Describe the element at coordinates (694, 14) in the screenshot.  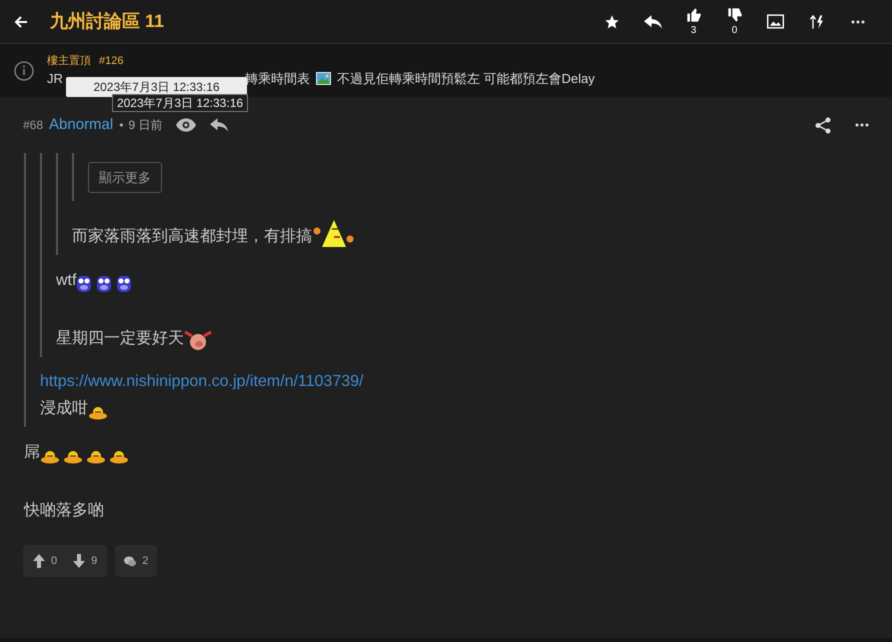
I see `thumbs-up-icon` at that location.